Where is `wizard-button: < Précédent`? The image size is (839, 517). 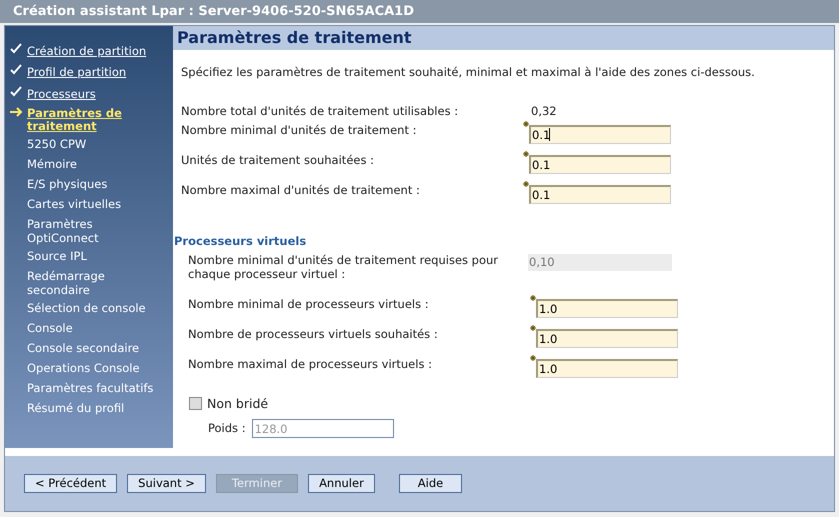
wizard-button: < Précédent is located at coordinates (71, 483).